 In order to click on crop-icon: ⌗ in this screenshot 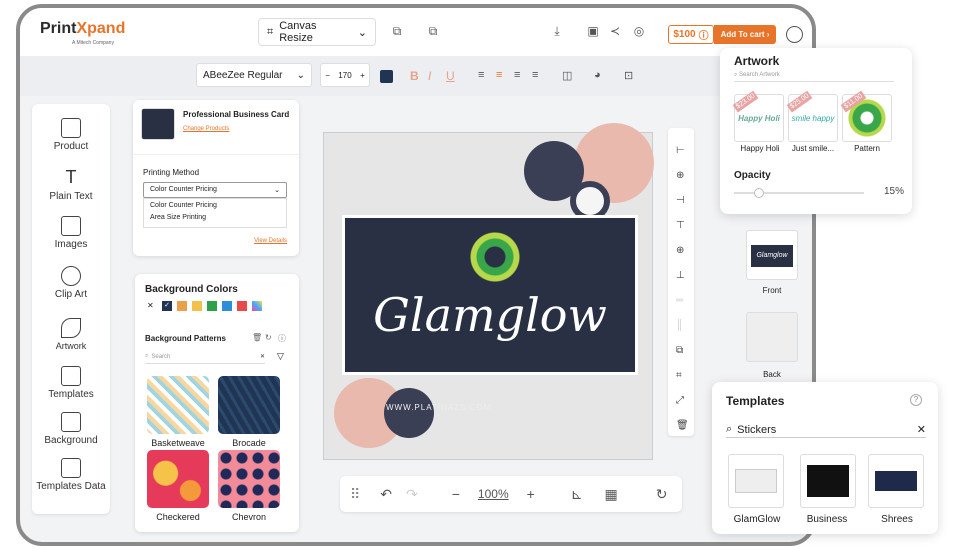, I will do `click(682, 375)`.